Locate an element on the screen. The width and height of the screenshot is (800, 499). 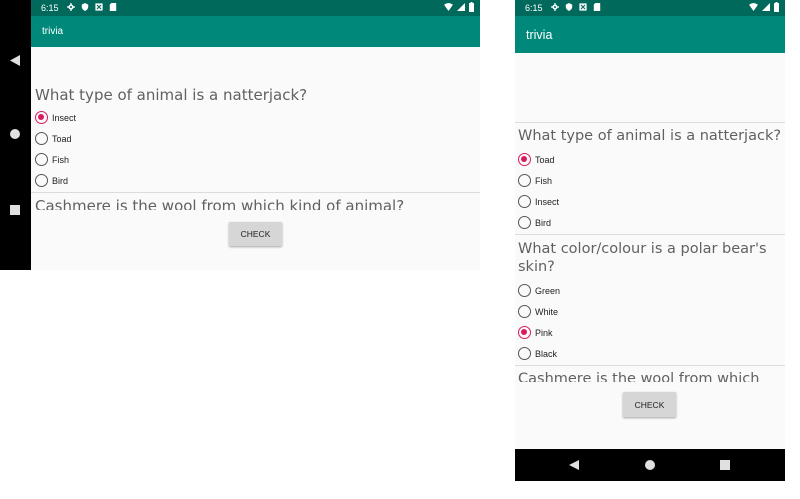
option-pink: Pink is located at coordinates (535, 332).